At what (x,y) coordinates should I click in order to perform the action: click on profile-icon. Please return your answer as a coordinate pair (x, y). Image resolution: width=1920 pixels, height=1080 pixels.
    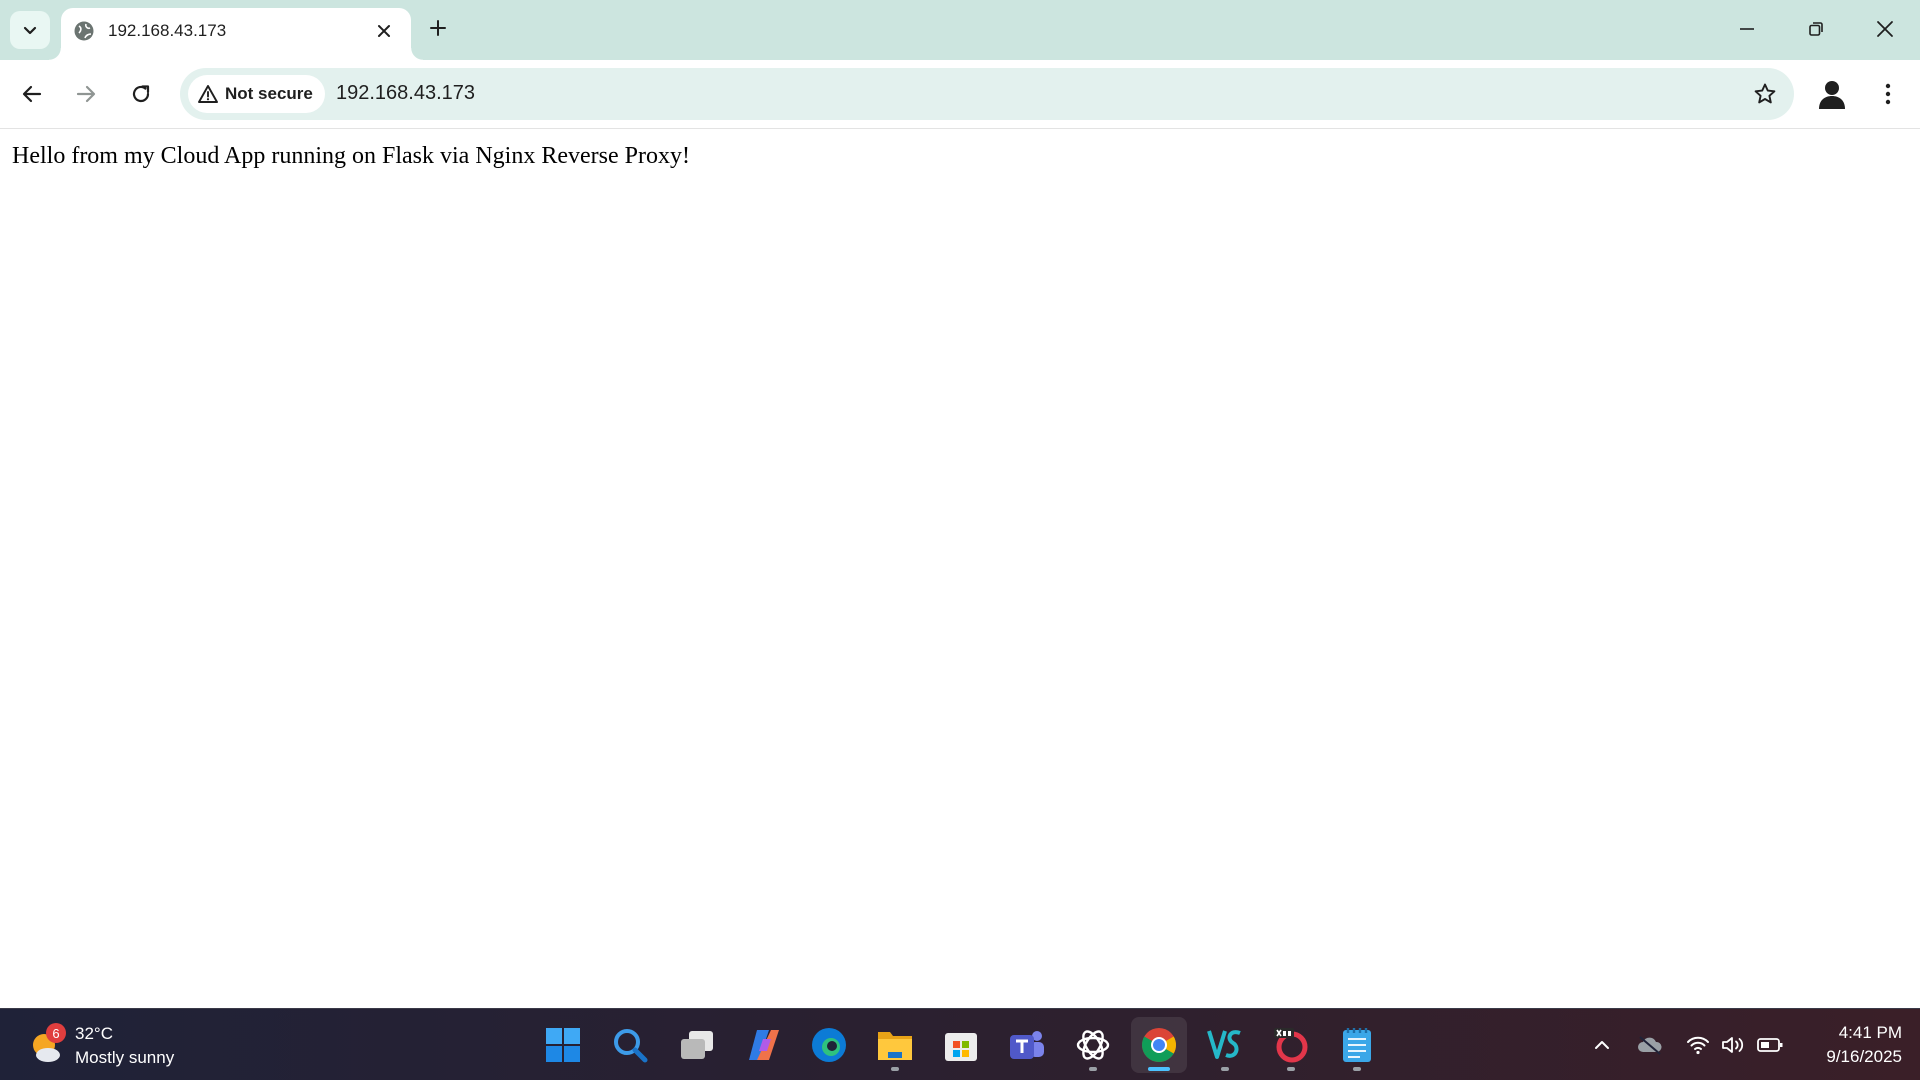
    Looking at the image, I should click on (1832, 95).